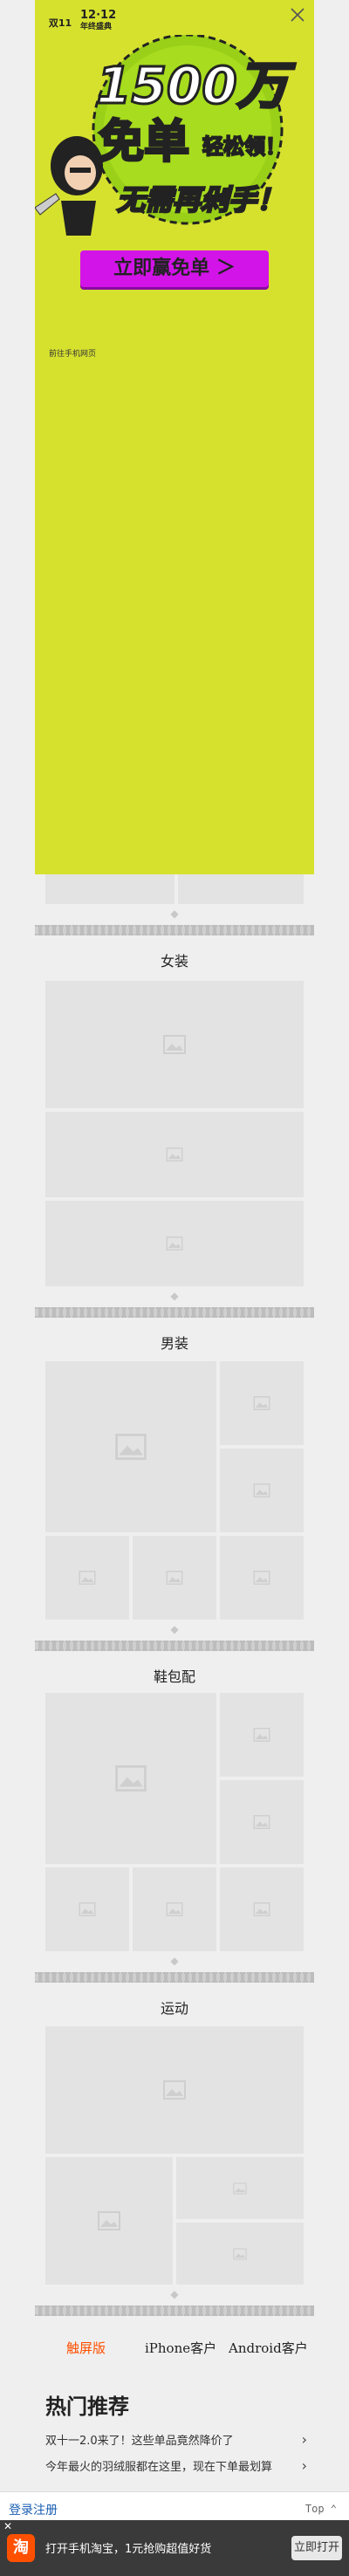 This screenshot has height=2576, width=349. I want to click on client-links: 触屏版 iPhone客户 Android客户, so click(174, 2347).